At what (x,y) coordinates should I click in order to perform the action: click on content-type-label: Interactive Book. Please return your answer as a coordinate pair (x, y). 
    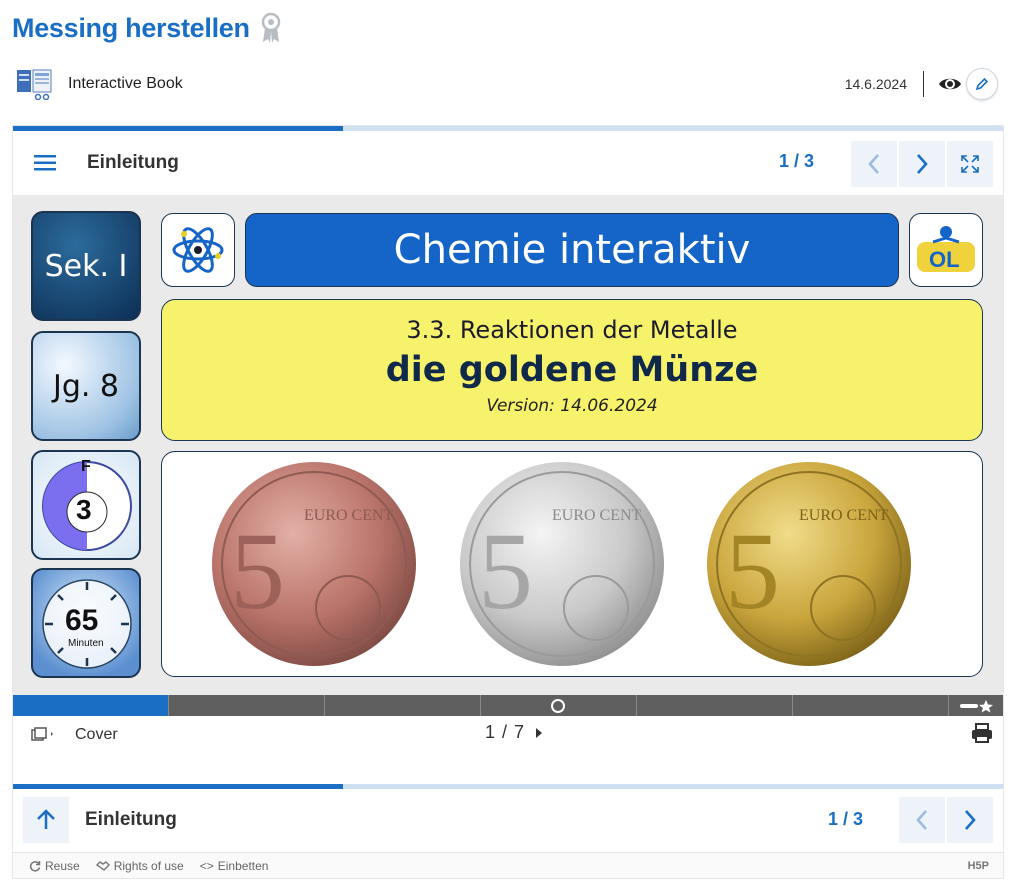
    Looking at the image, I should click on (125, 83).